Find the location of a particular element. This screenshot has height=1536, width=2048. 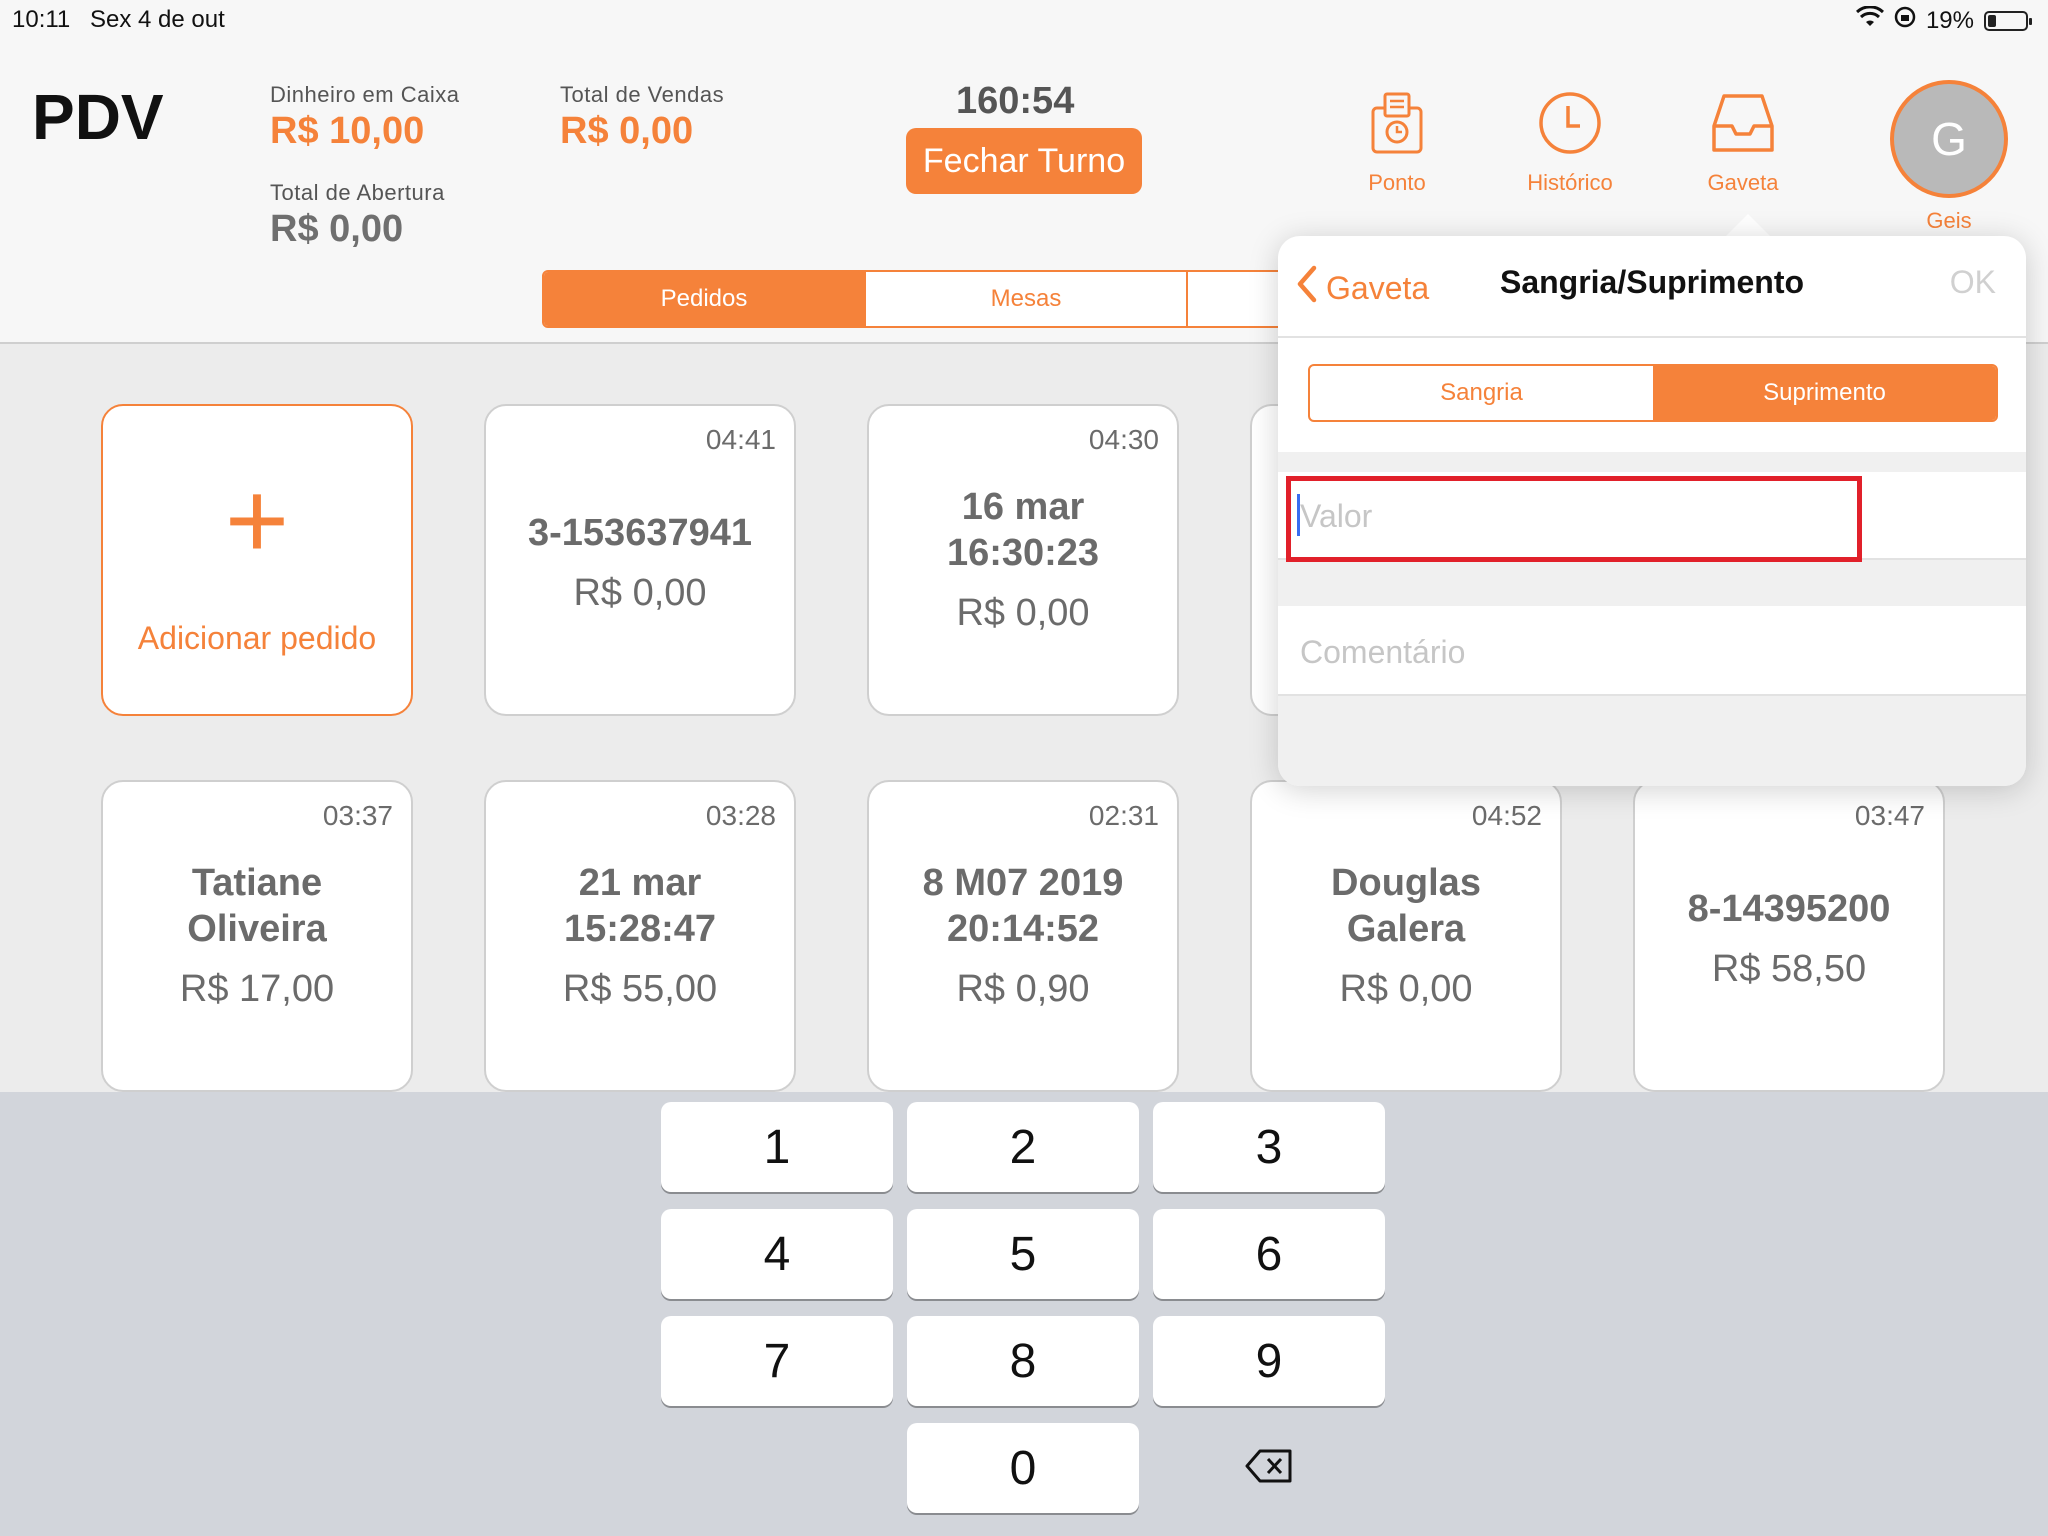

status-time: 10:11 is located at coordinates (41, 19).